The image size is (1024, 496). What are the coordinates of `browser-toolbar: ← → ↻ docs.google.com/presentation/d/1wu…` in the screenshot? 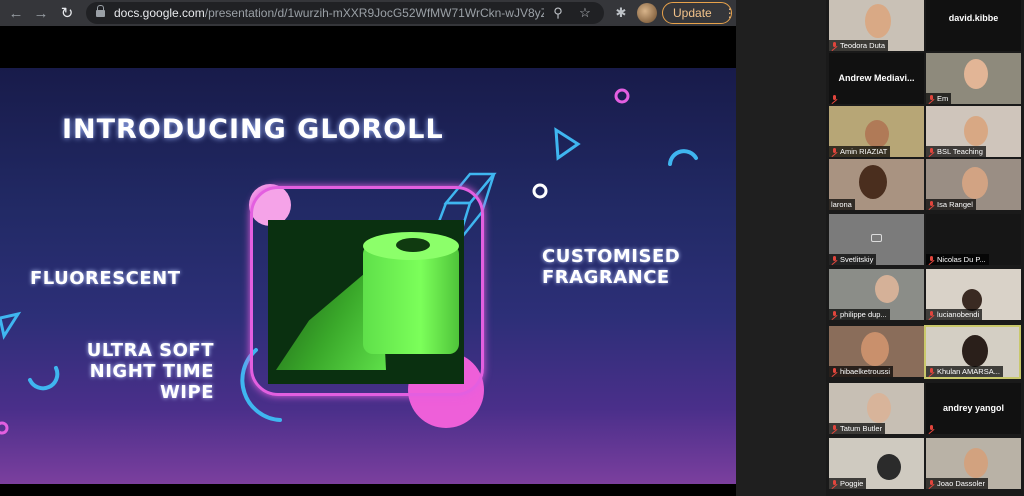 It's located at (368, 13).